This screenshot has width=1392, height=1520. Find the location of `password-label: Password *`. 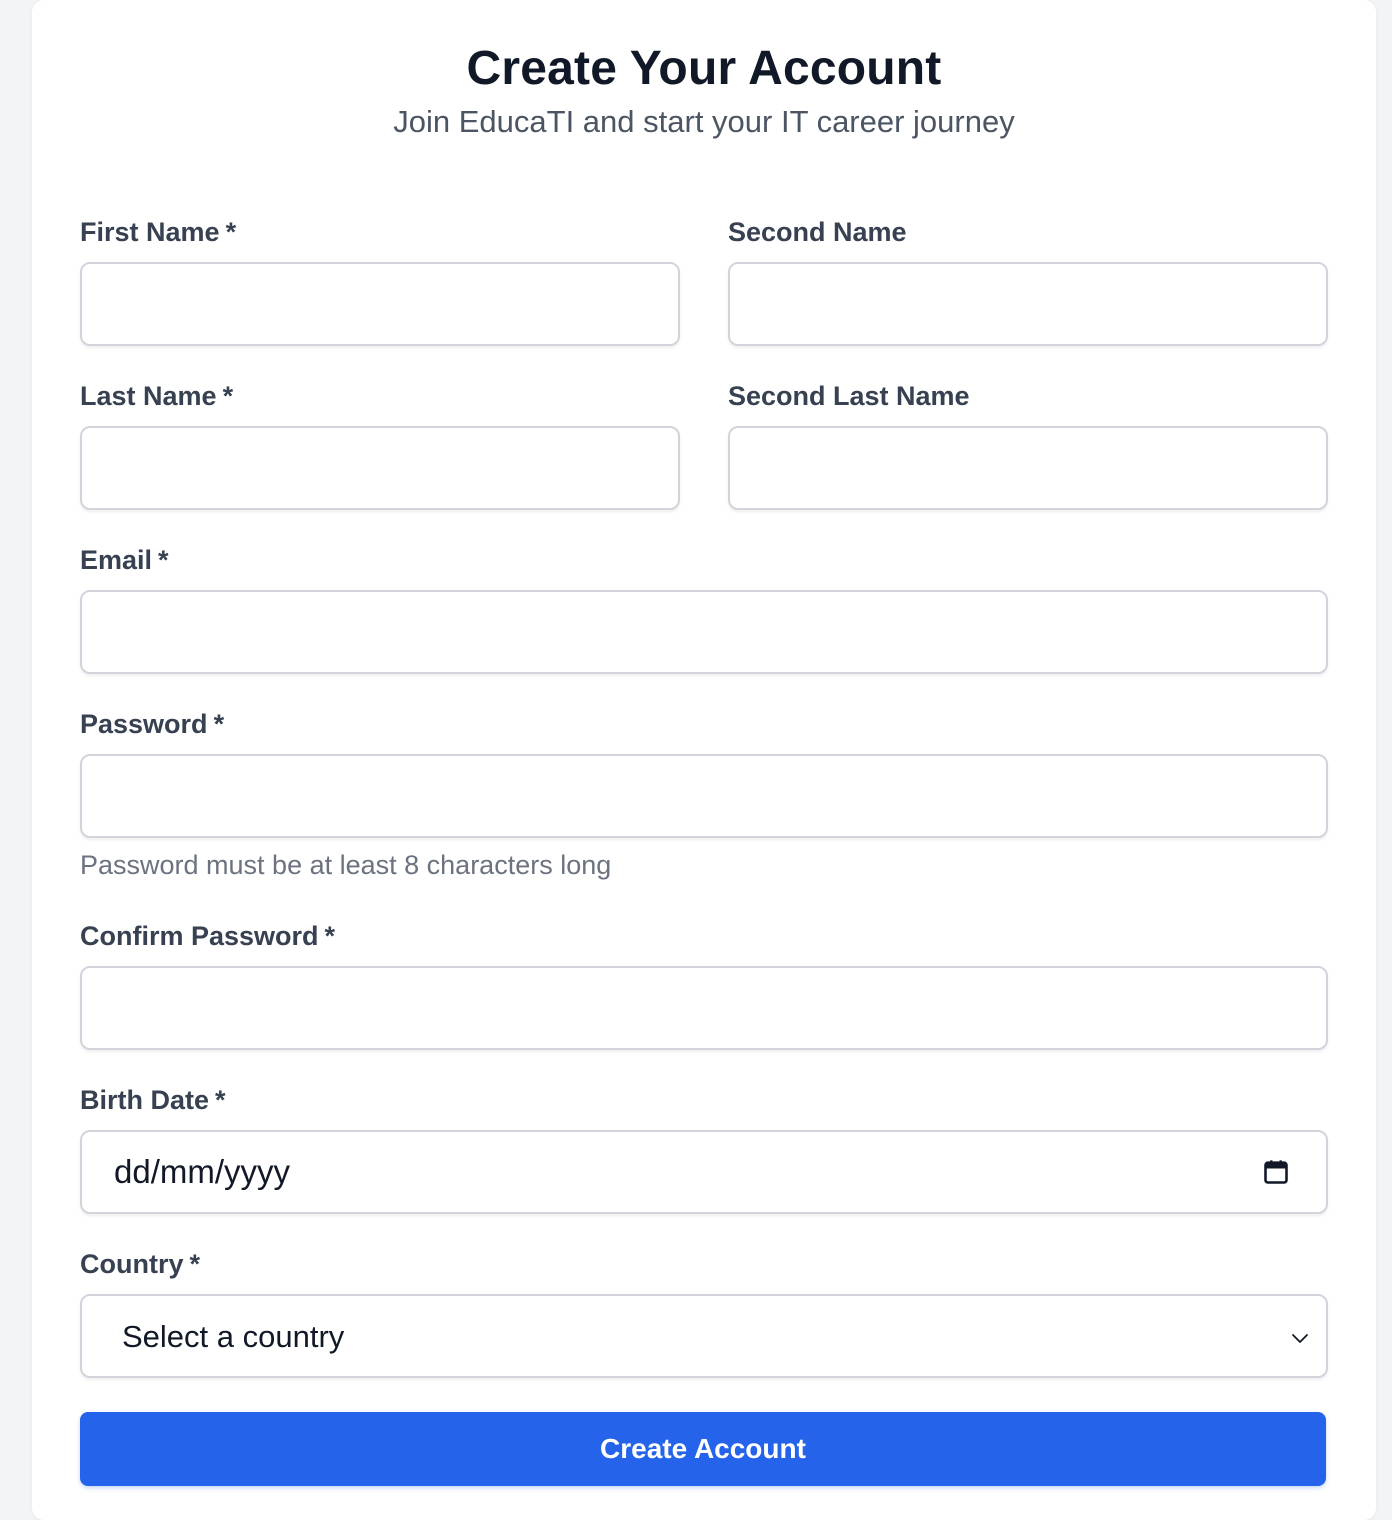

password-label: Password * is located at coordinates (152, 724).